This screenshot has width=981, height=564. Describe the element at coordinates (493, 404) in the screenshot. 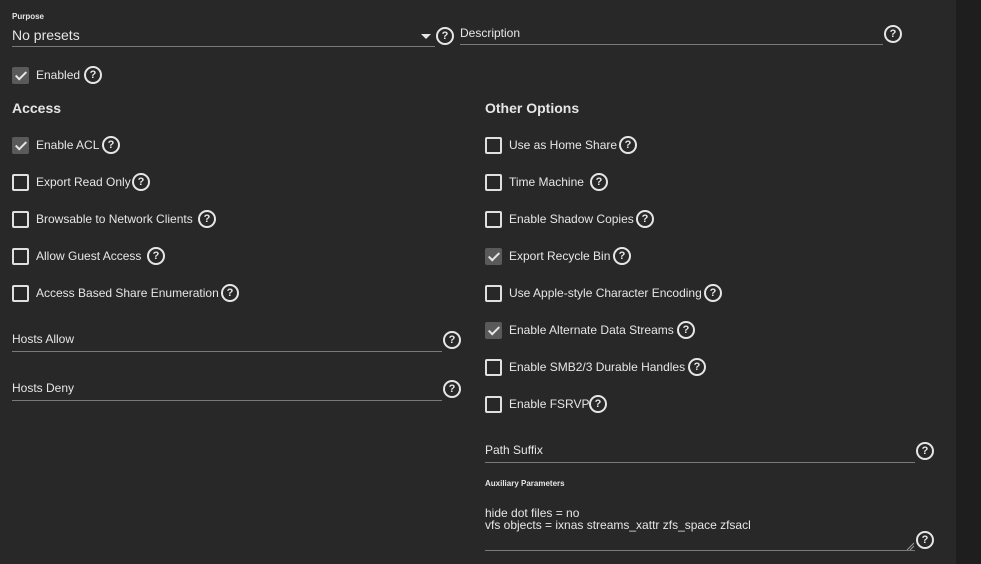

I see `fsrvp-checkbox` at that location.